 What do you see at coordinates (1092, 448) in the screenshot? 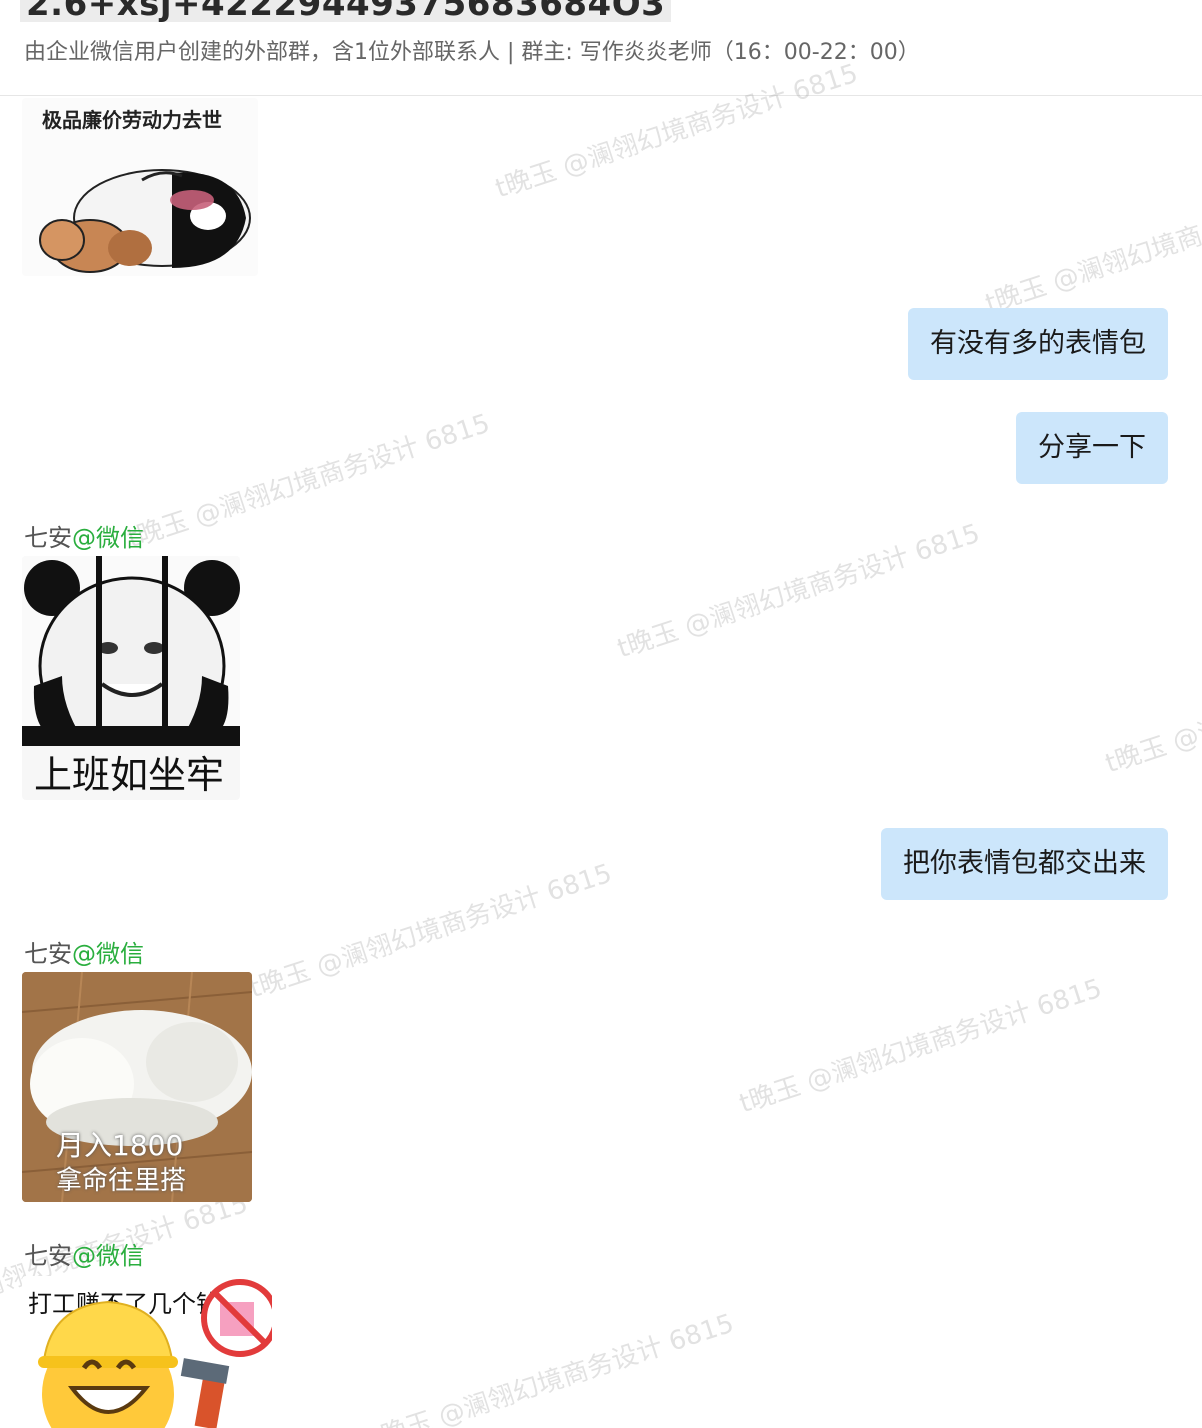
I see `outgoing-message: 分享一下` at bounding box center [1092, 448].